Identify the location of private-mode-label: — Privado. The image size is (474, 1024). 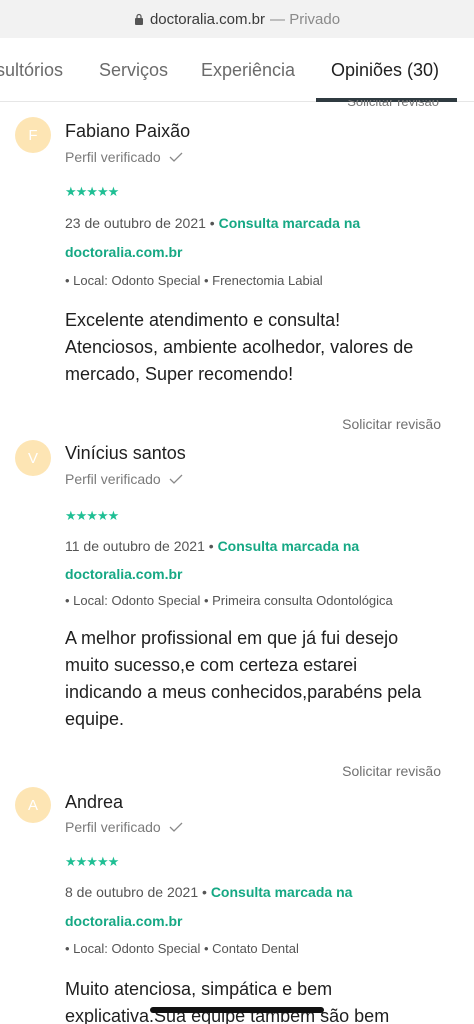
(305, 19).